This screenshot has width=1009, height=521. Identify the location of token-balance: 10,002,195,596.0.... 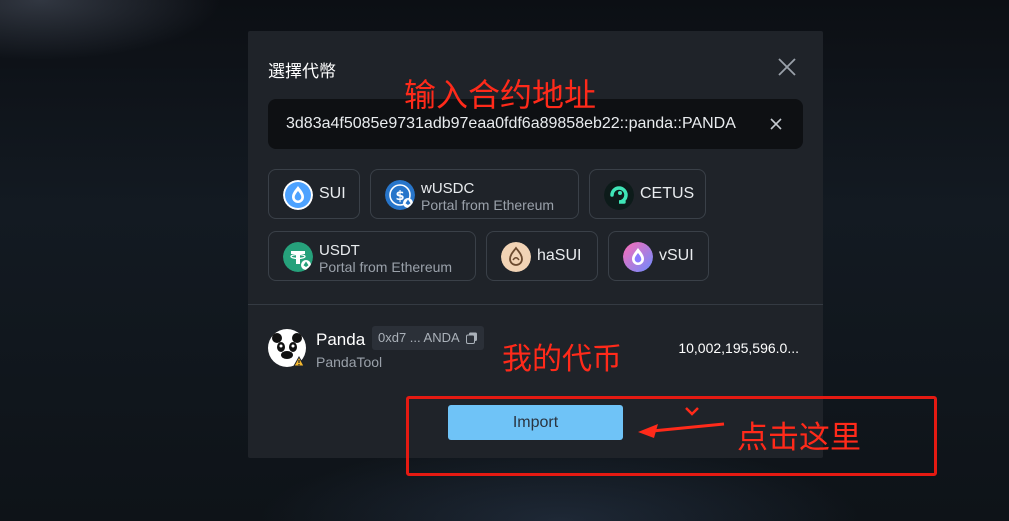
(738, 348).